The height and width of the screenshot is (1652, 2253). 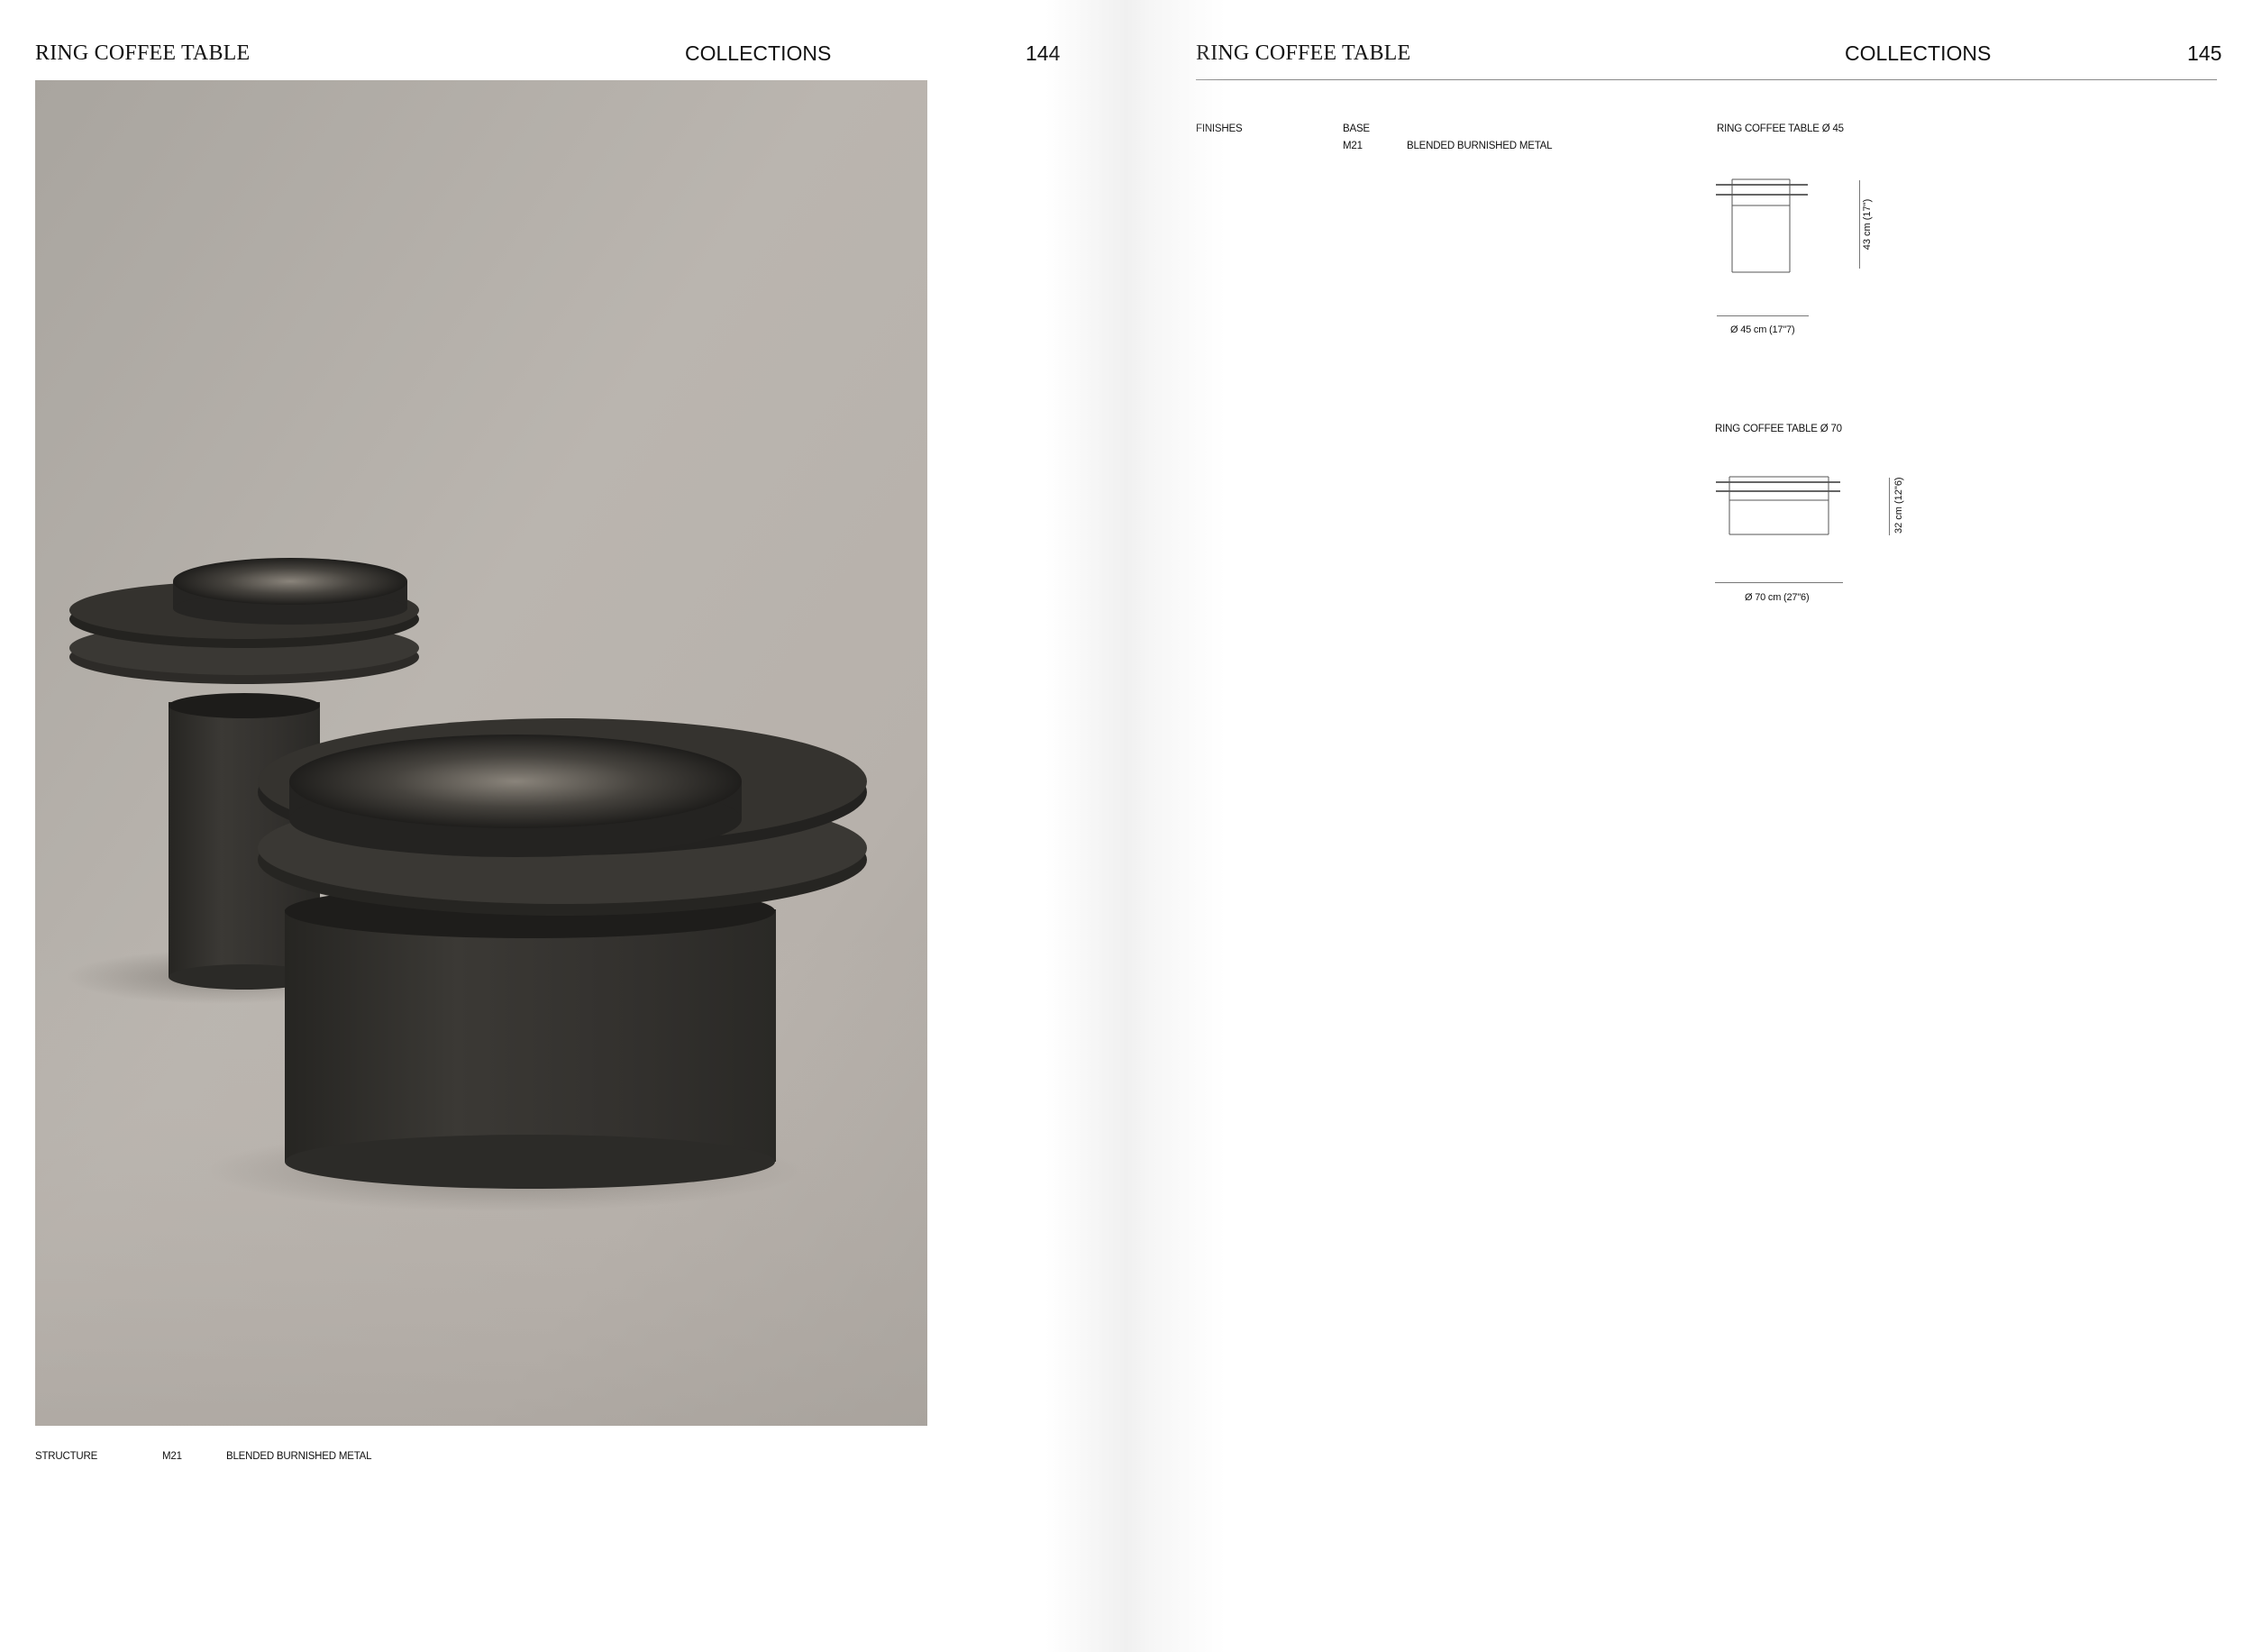 I want to click on caption-code: M21, so click(x=172, y=1456).